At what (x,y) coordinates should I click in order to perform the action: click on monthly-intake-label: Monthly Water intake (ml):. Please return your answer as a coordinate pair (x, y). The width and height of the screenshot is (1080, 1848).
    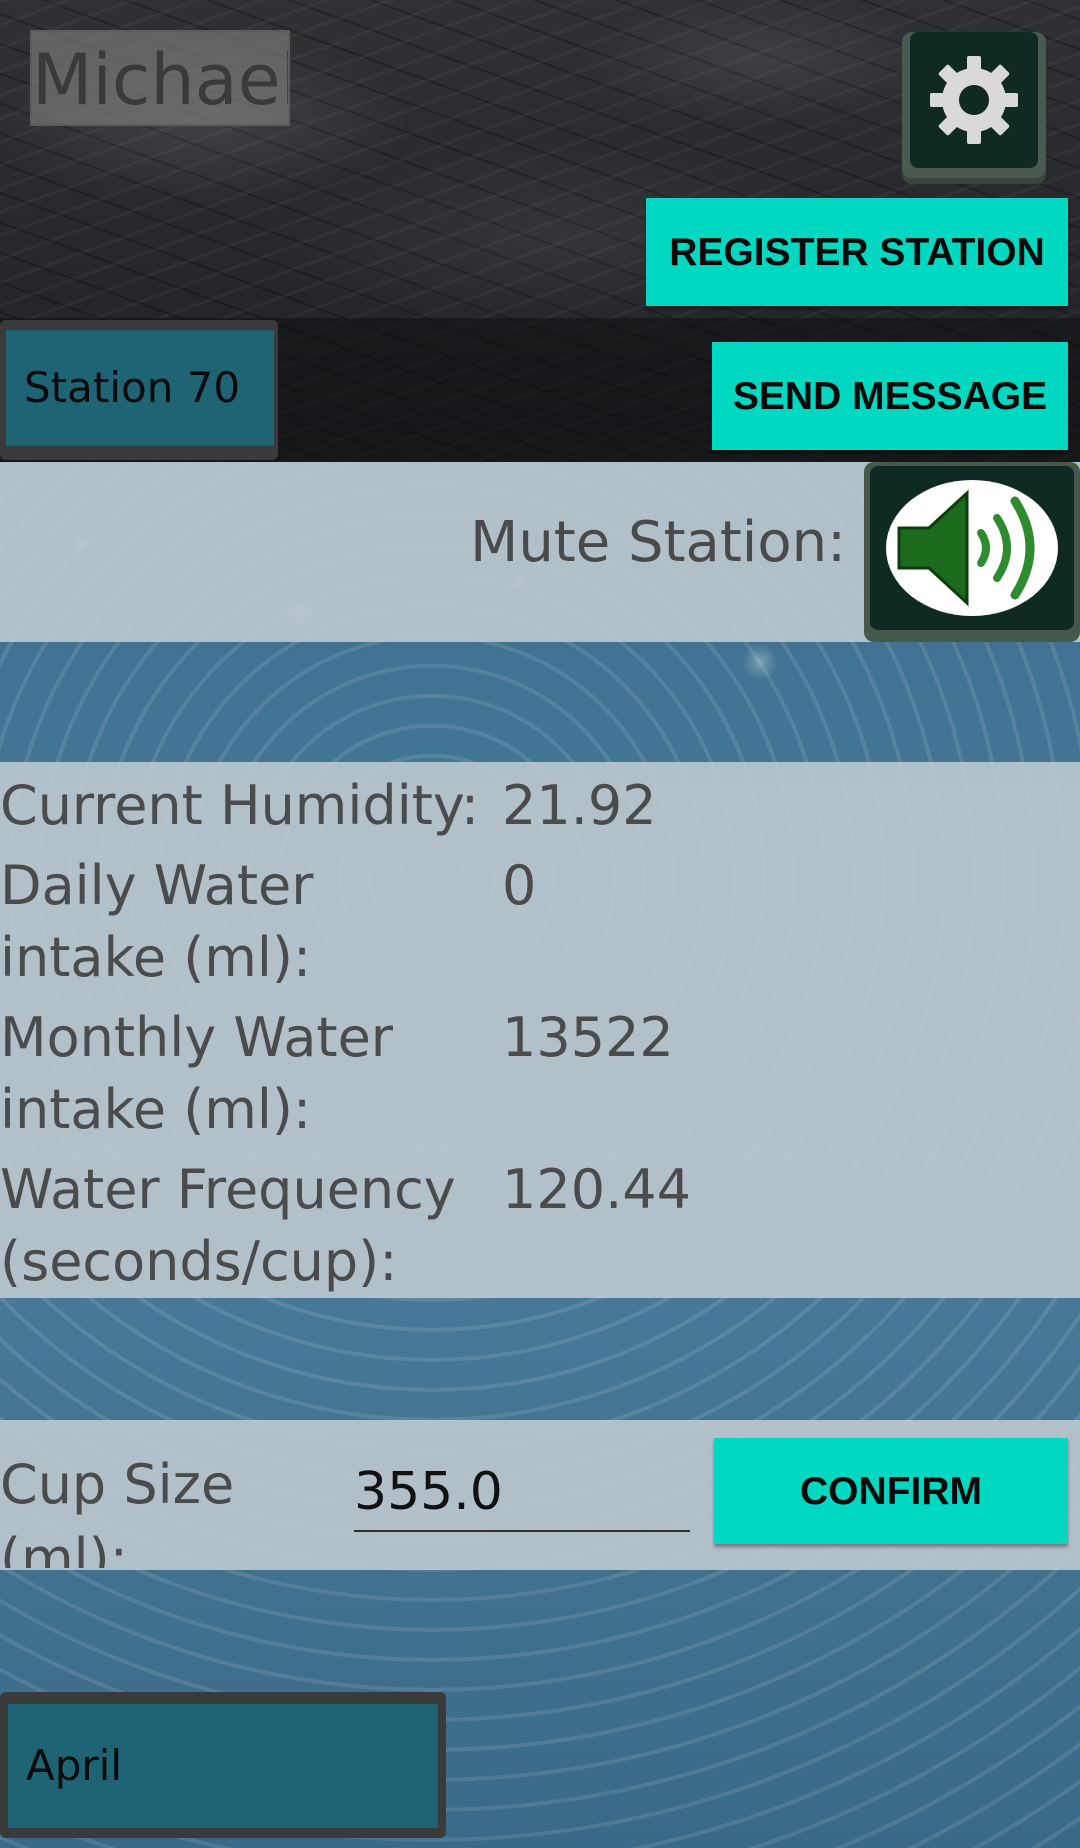
    Looking at the image, I should click on (197, 1073).